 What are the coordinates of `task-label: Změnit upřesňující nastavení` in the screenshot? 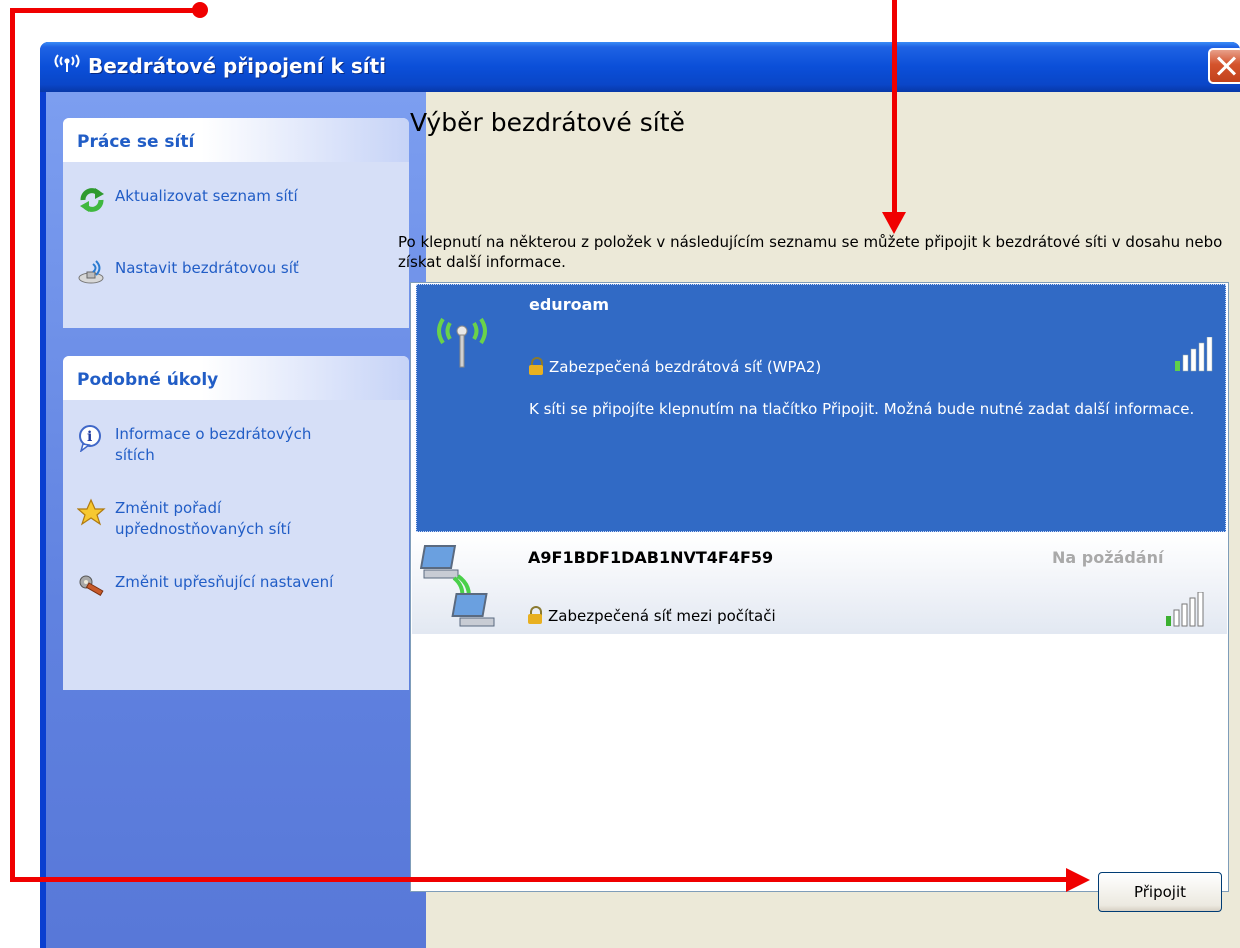 It's located at (224, 582).